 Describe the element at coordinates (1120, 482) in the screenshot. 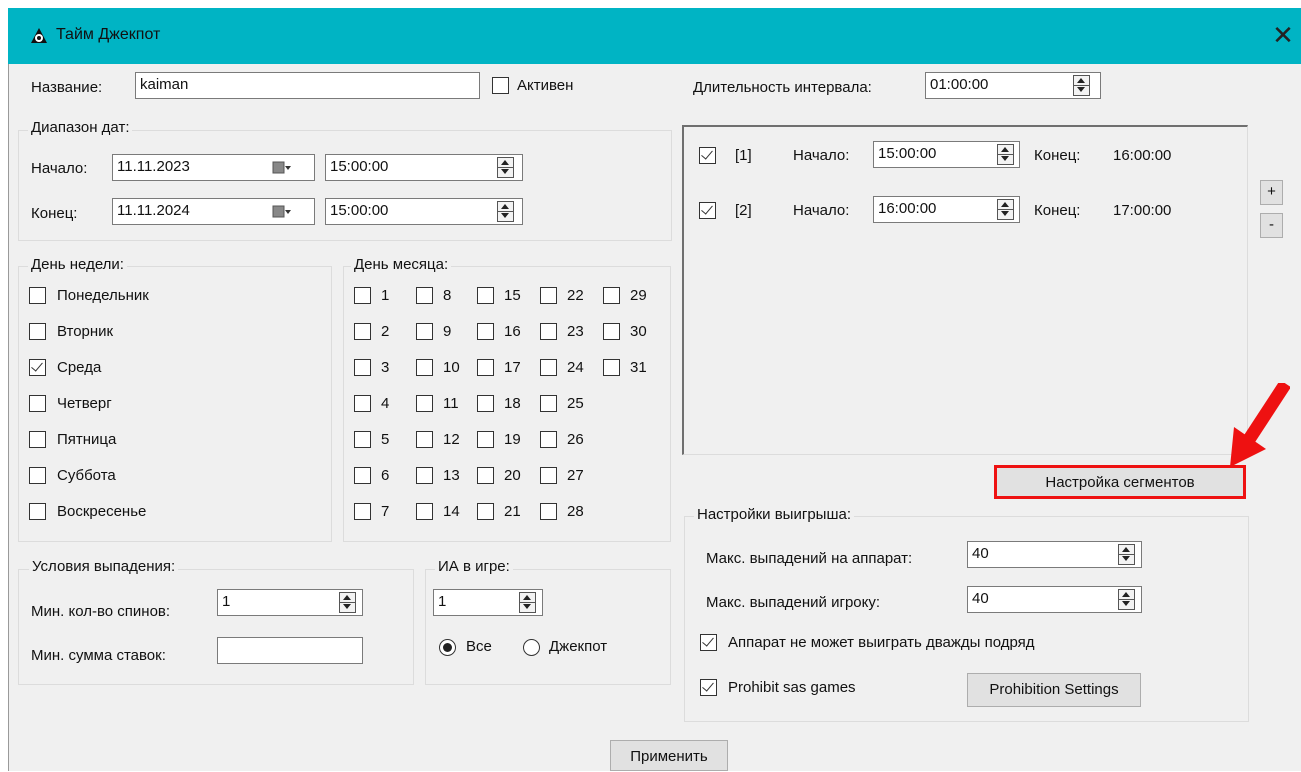

I see `segments-settings-button: Настройка сегментов` at that location.